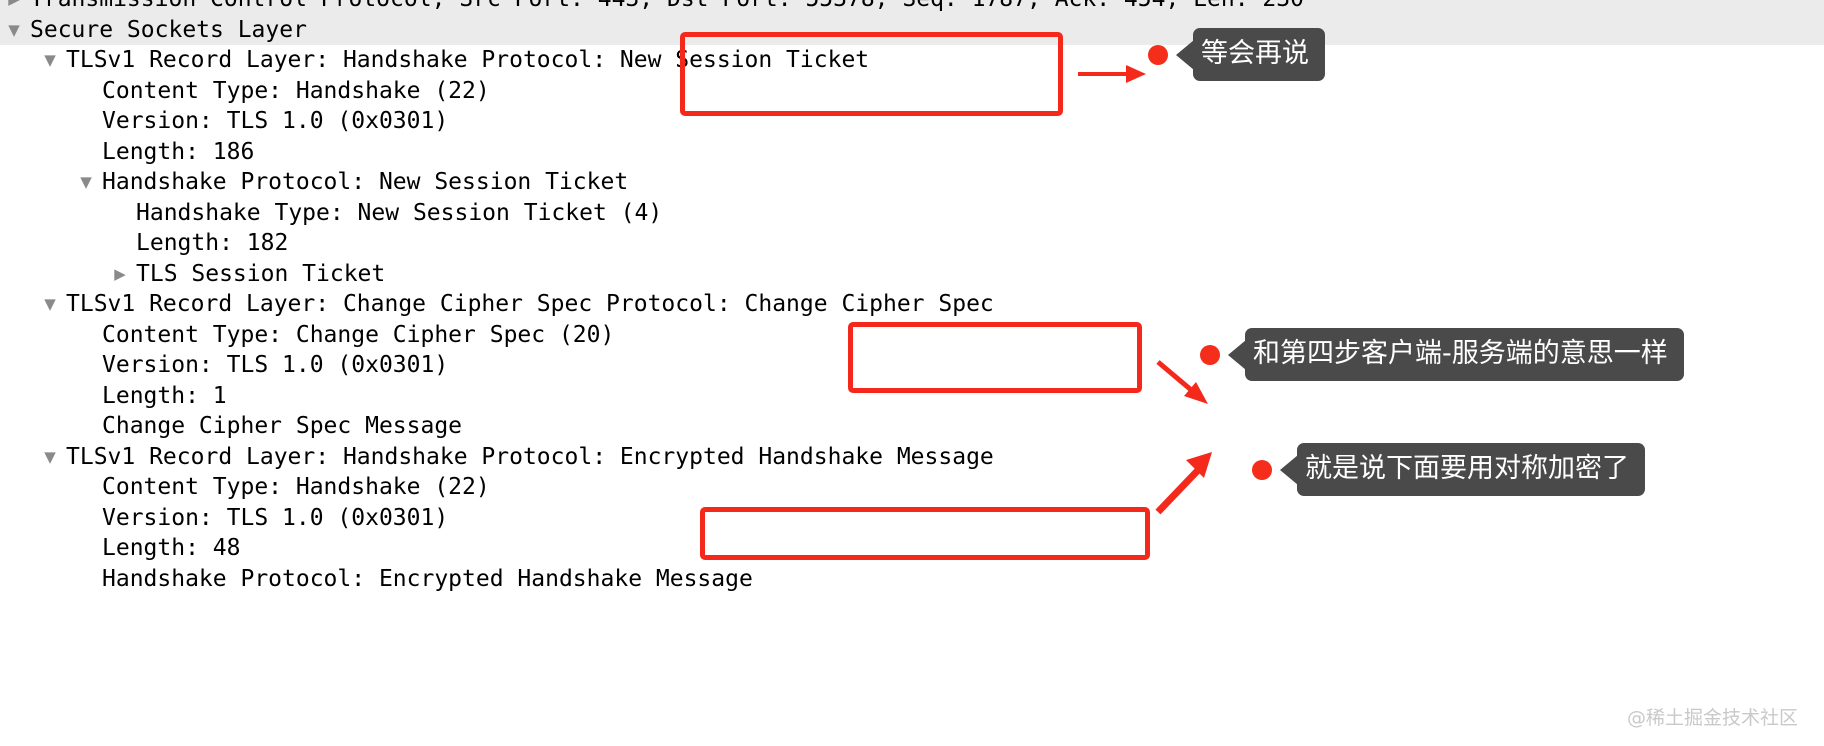 The height and width of the screenshot is (746, 1824). Describe the element at coordinates (912, 274) in the screenshot. I see `tree-row-tls-session-ticket: ▶ TLS Session Ticket` at that location.